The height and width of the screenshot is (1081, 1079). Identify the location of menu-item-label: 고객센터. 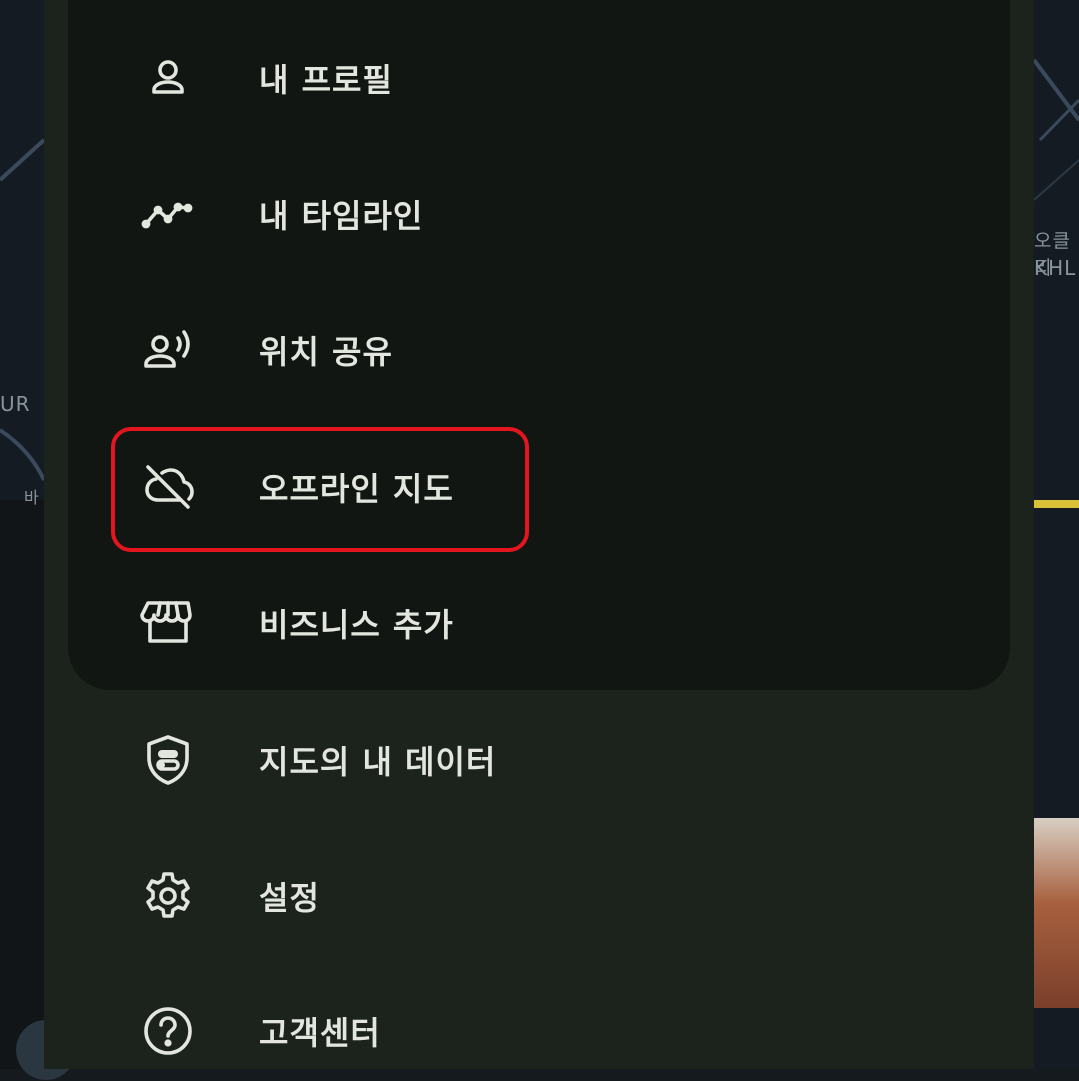
(320, 1033).